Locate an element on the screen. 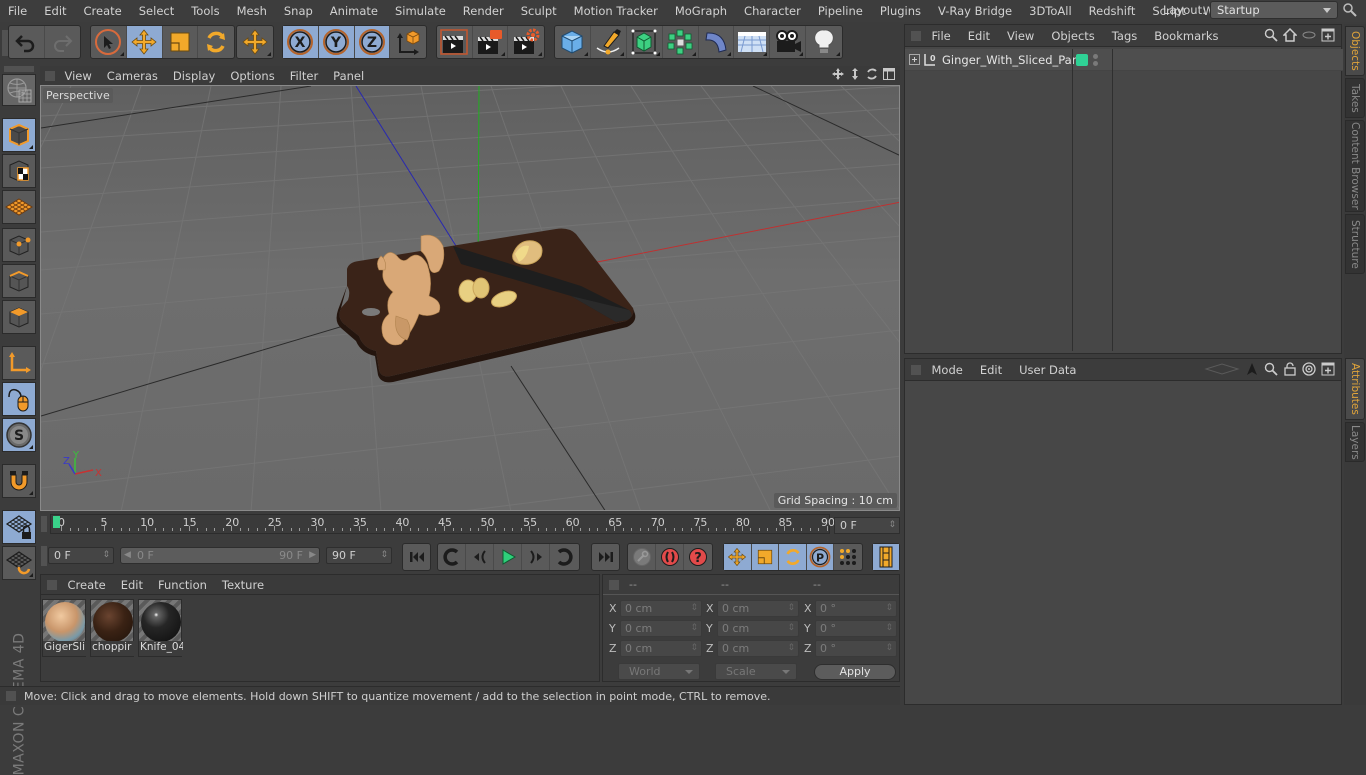  parameter-key-button: P is located at coordinates (820, 557).